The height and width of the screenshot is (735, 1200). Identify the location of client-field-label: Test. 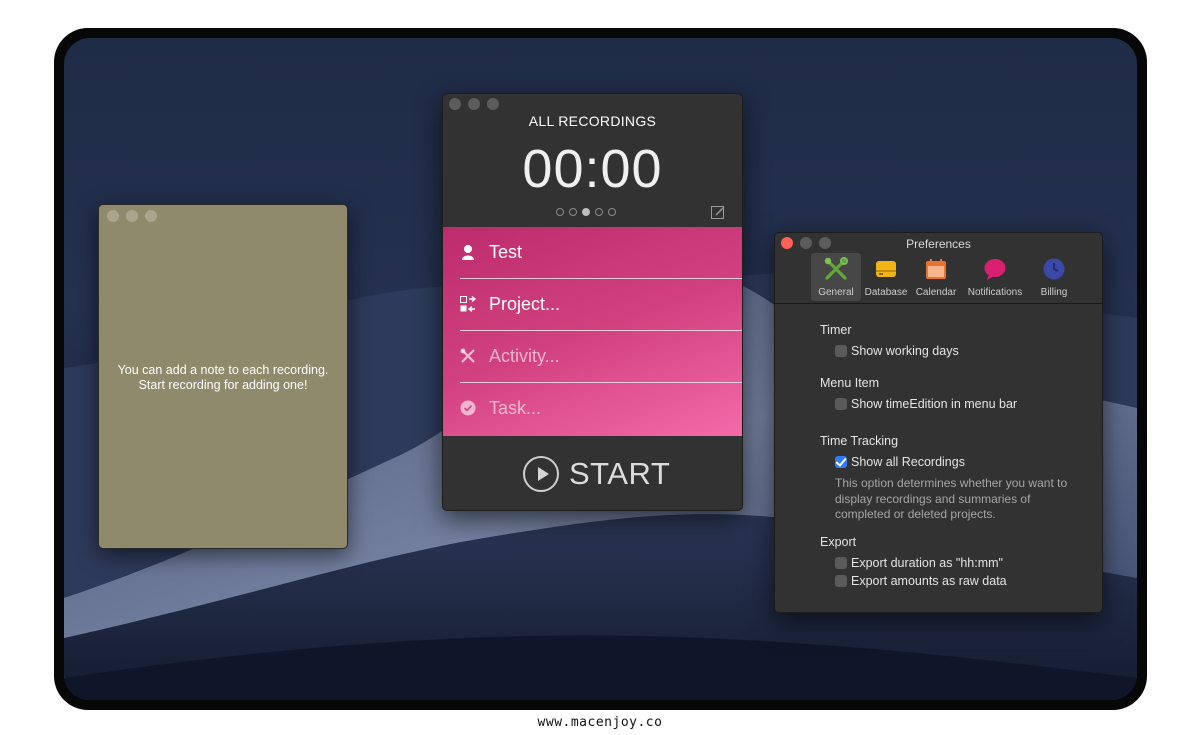
(506, 252).